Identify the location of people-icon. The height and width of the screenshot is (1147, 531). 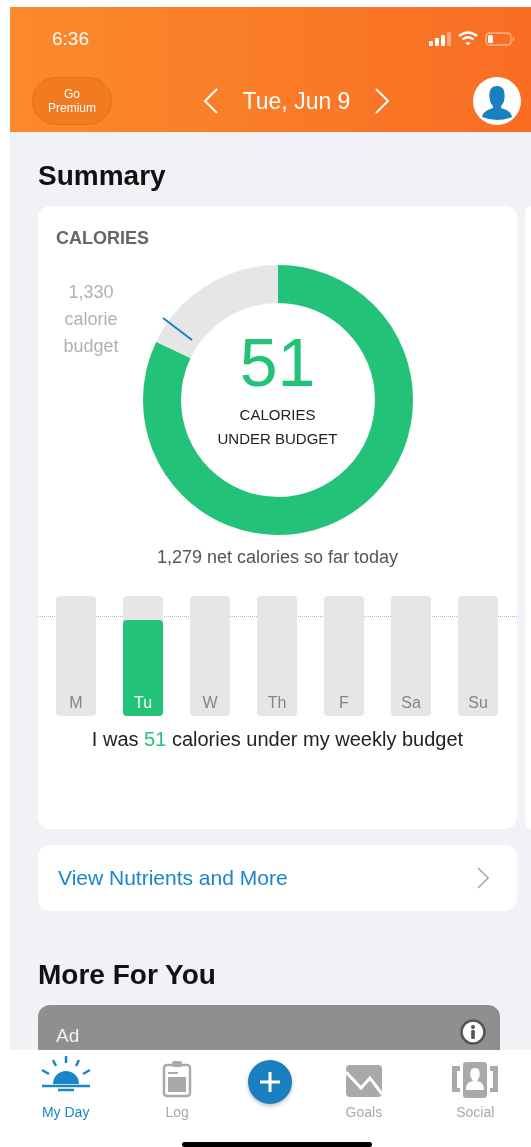
(475, 1080).